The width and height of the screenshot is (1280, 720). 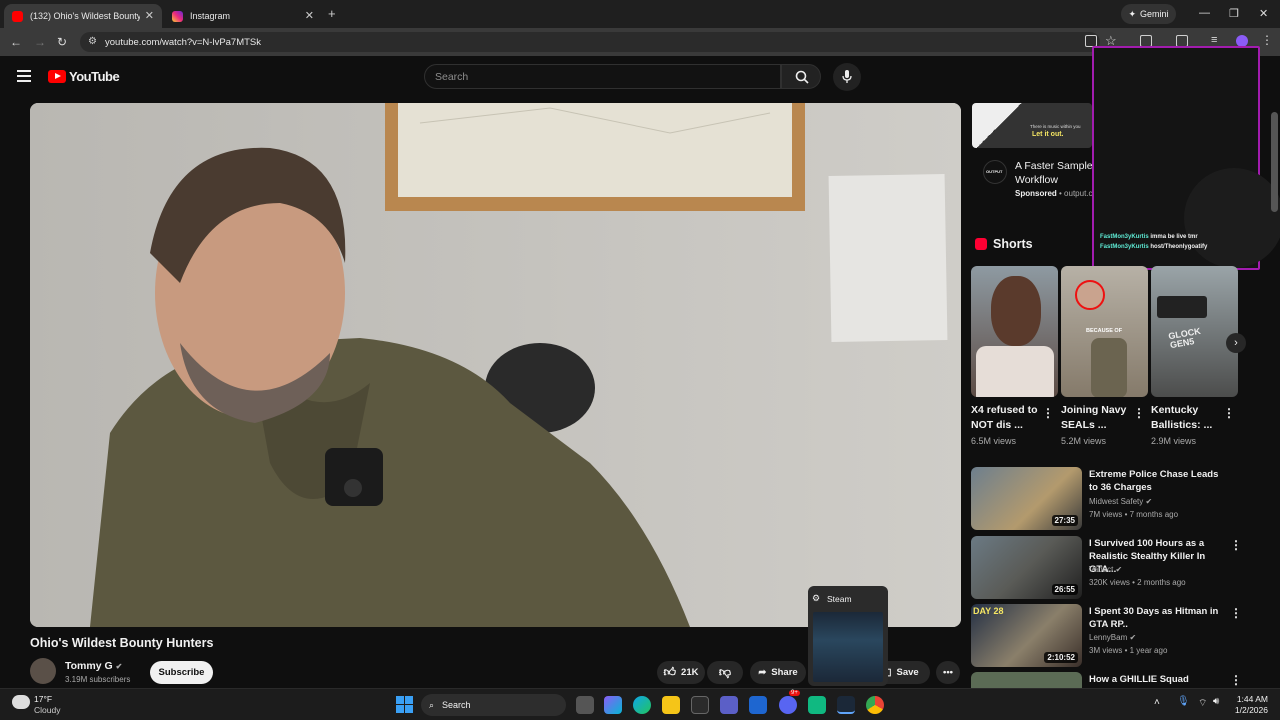 I want to click on subscribe-button: Subscribe, so click(x=181, y=672).